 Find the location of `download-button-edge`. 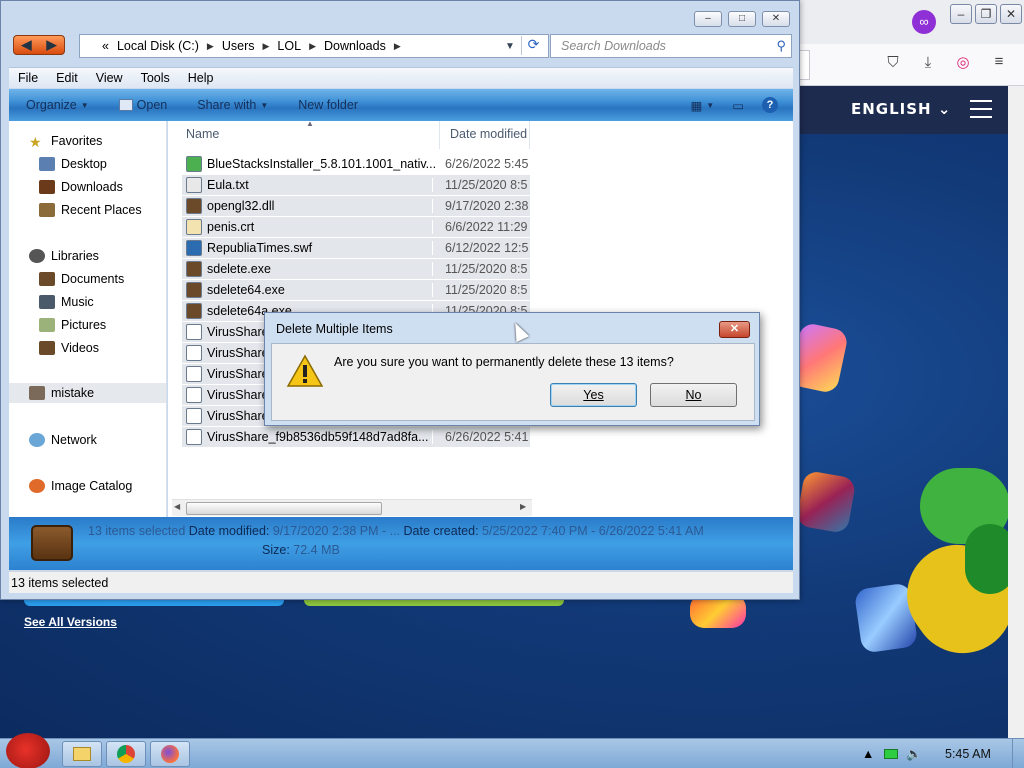

download-button-edge is located at coordinates (154, 603).